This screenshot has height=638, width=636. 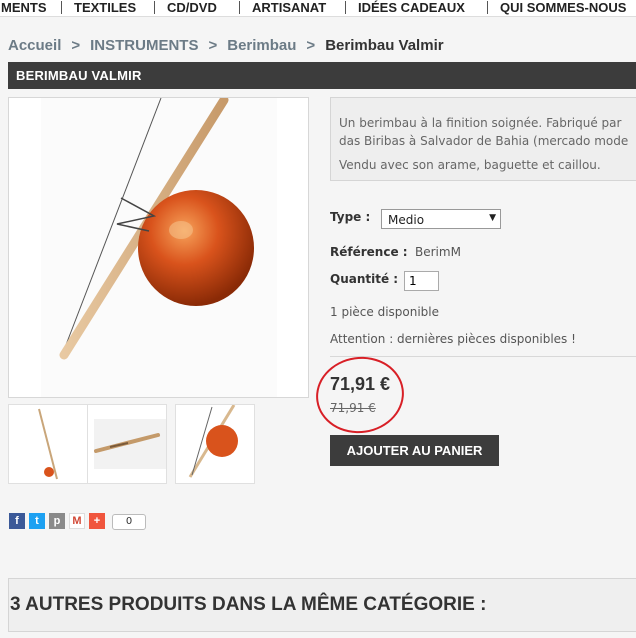 What do you see at coordinates (322, 75) in the screenshot?
I see `product-title-bar: BERIMBAU VALMIR` at bounding box center [322, 75].